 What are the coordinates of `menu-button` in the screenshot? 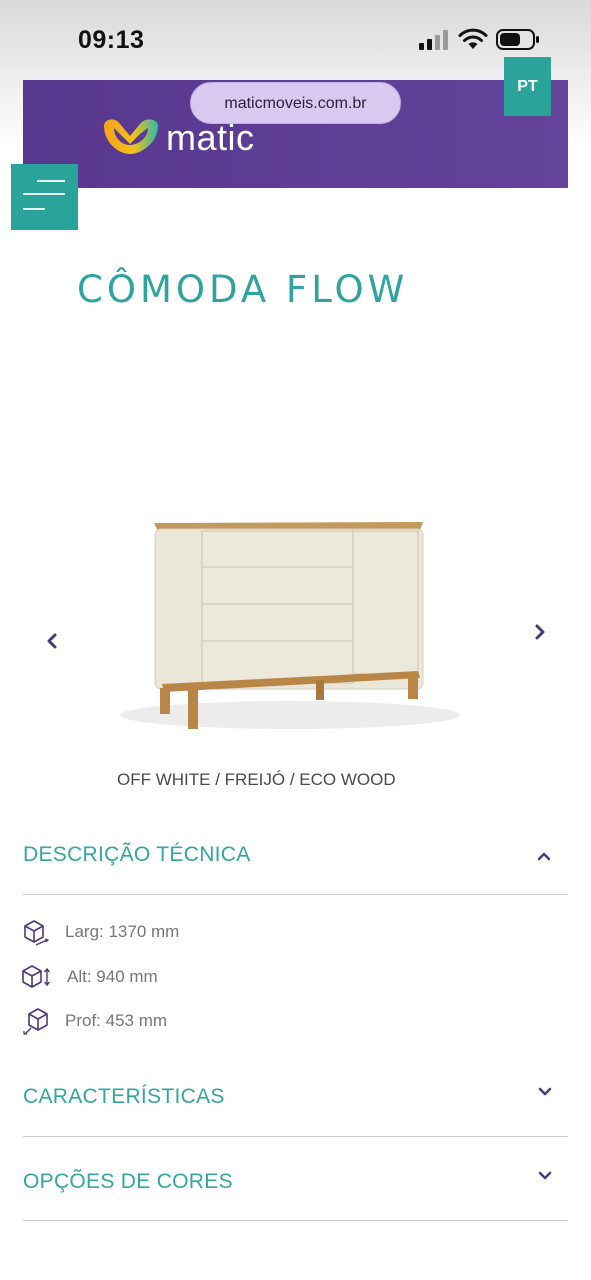 It's located at (44, 197).